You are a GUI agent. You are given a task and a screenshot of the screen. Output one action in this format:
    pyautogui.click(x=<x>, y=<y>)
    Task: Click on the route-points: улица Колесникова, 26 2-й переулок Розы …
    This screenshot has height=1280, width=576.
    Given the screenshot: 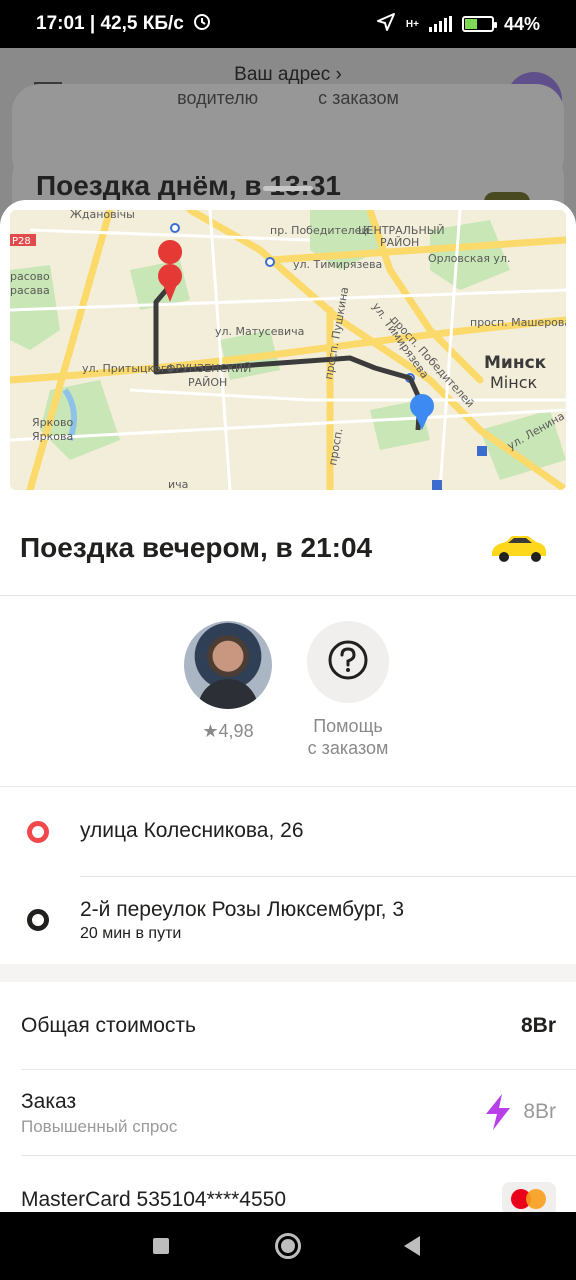 What is the action you would take?
    pyautogui.click(x=288, y=876)
    